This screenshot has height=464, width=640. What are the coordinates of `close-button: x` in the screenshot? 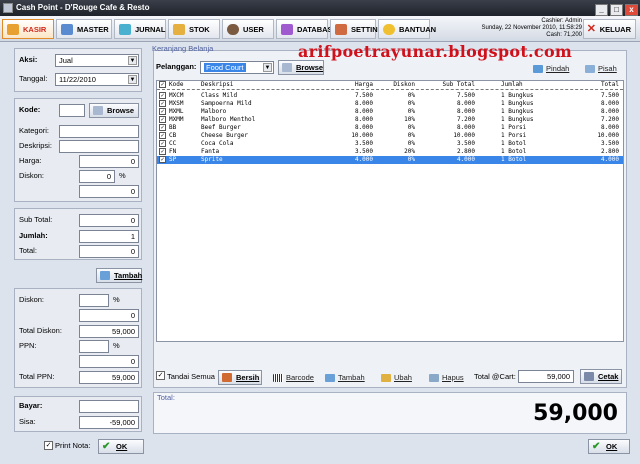 It's located at (631, 10).